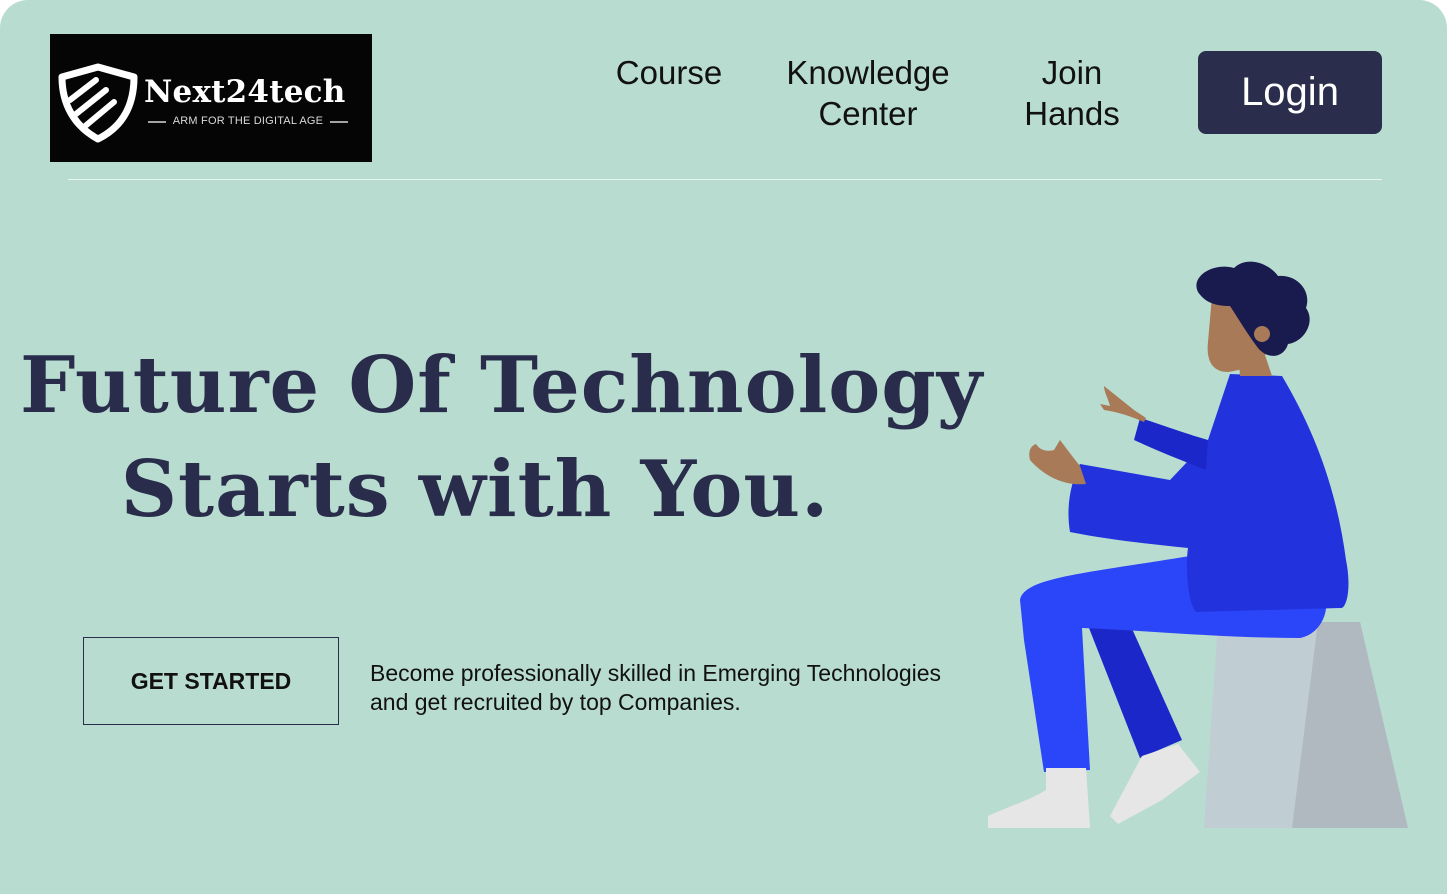 This screenshot has width=1447, height=894. What do you see at coordinates (868, 113) in the screenshot?
I see `nav-knowledge-label-line2: Center` at bounding box center [868, 113].